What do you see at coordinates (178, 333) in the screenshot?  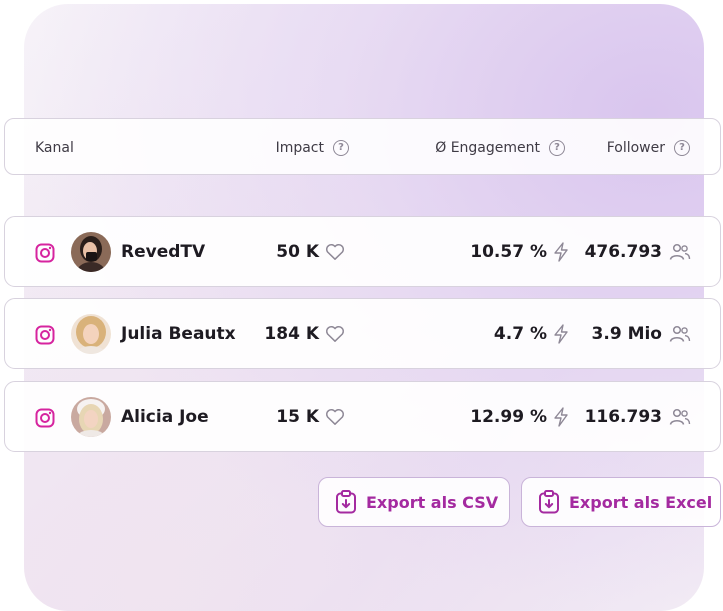 I see `channel-name: Julia Beautx` at bounding box center [178, 333].